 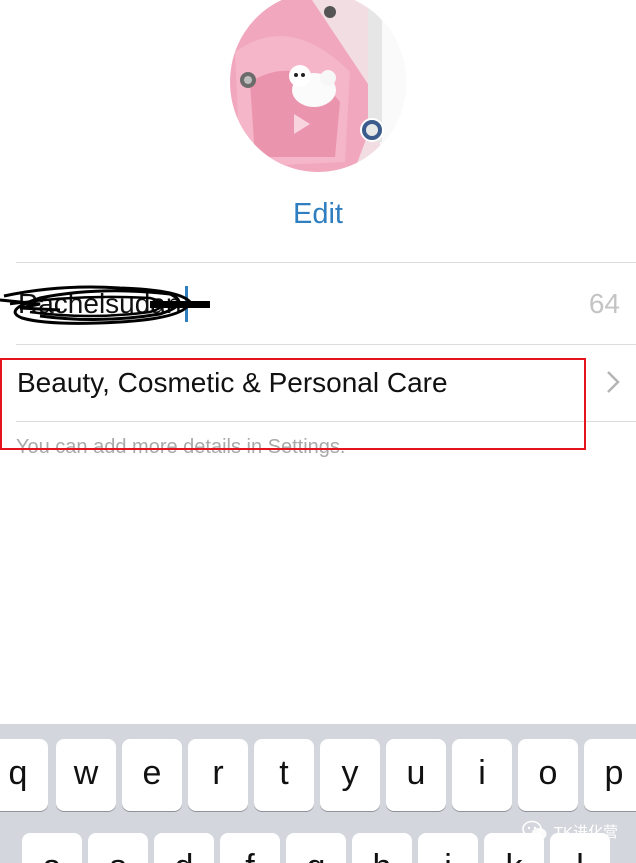 What do you see at coordinates (534, 830) in the screenshot?
I see `wechat-icon` at bounding box center [534, 830].